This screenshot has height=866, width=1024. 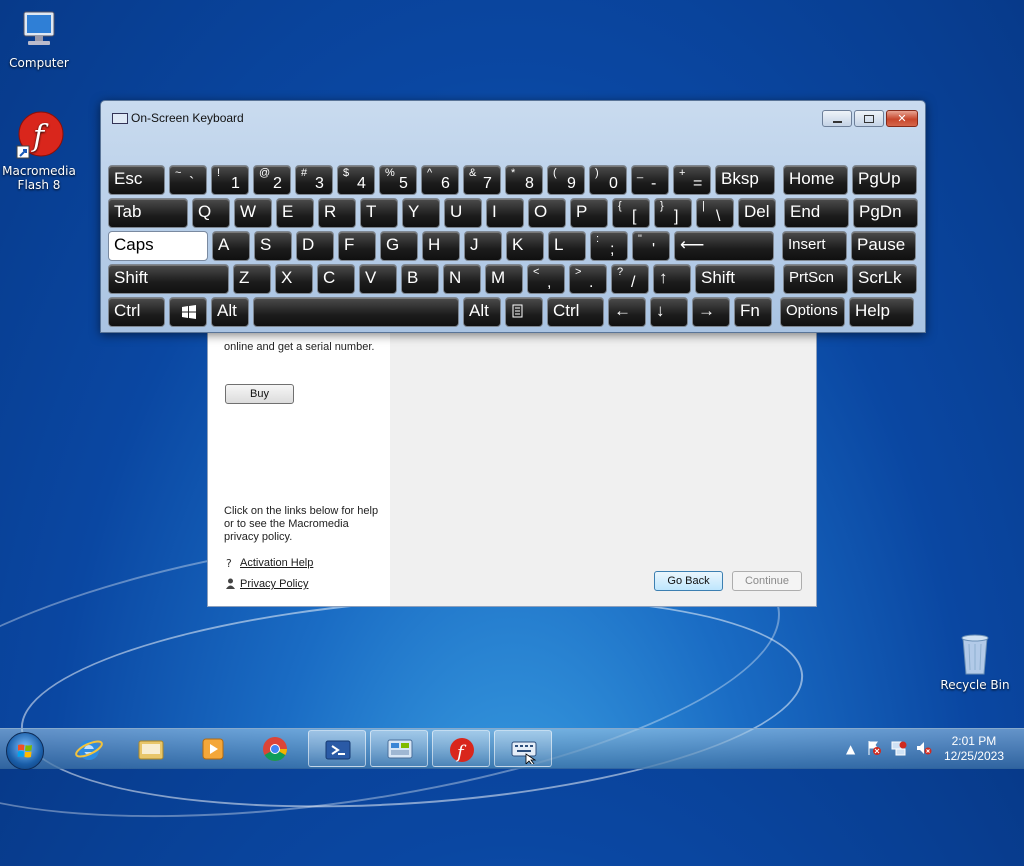 What do you see at coordinates (745, 180) in the screenshot?
I see `key-backspace: Bksp` at bounding box center [745, 180].